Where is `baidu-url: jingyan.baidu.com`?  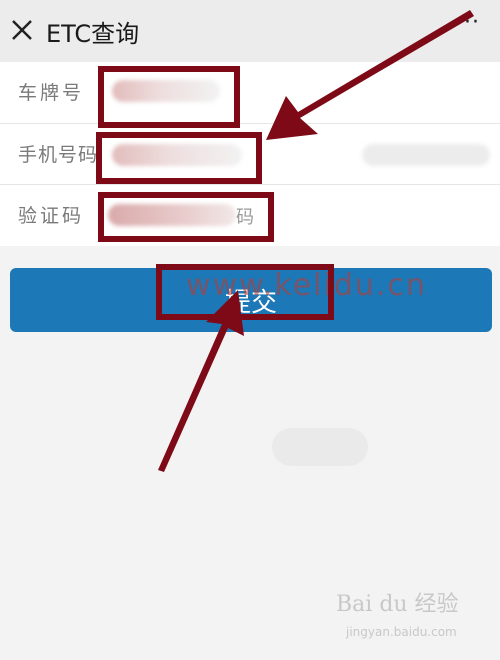 baidu-url: jingyan.baidu.com is located at coordinates (401, 632).